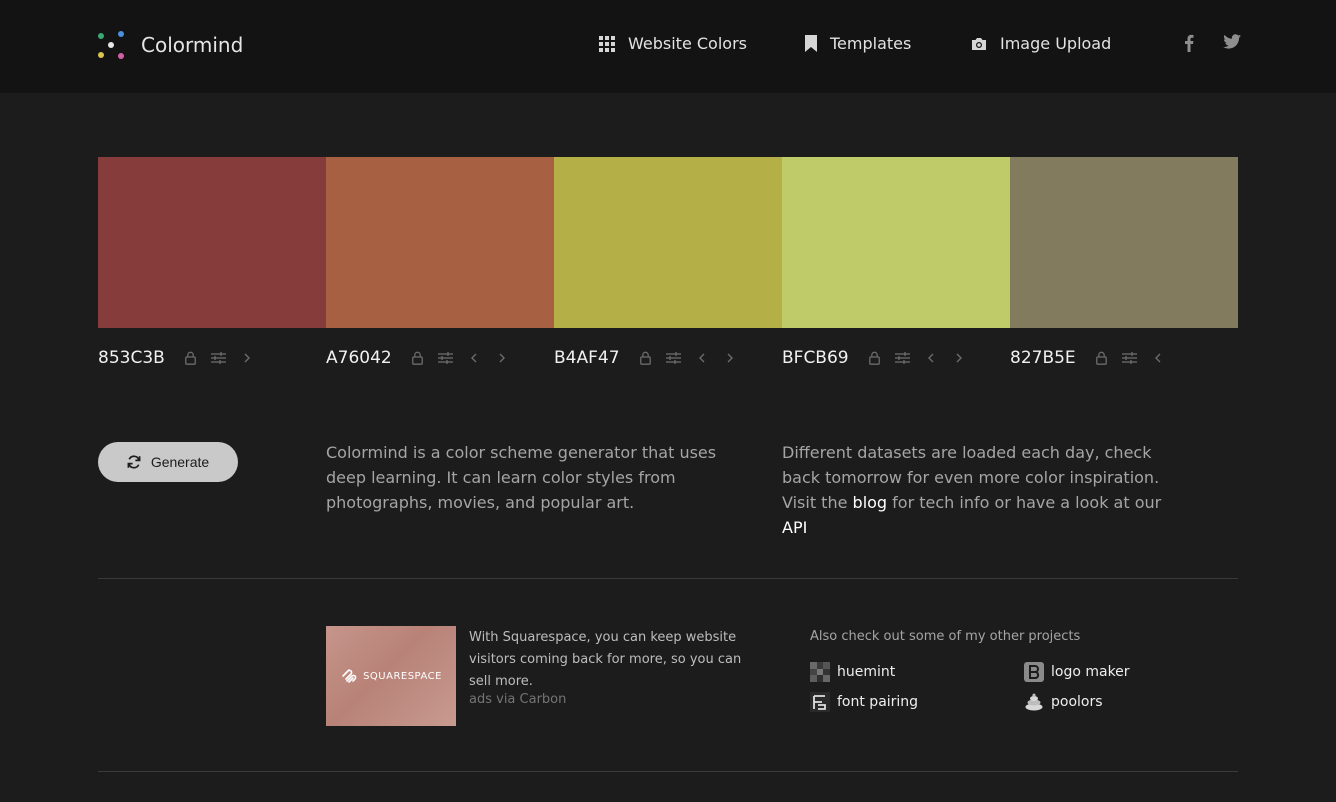 The image size is (1336, 802). I want to click on project-font-pairing: font pairing, so click(864, 702).